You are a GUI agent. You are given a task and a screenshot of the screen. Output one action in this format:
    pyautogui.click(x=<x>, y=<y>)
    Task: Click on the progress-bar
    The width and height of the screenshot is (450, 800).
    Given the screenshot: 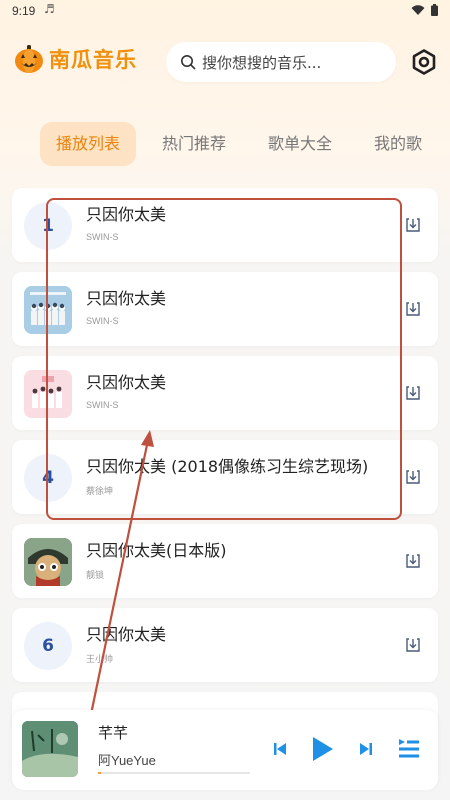 What is the action you would take?
    pyautogui.click(x=174, y=773)
    